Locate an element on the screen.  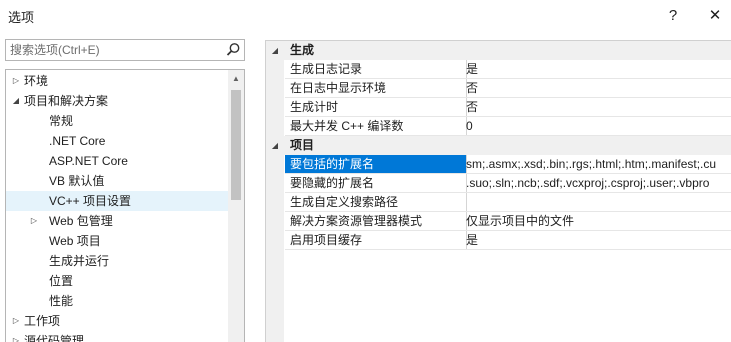
tree-item-label: .NET Core is located at coordinates (77, 141).